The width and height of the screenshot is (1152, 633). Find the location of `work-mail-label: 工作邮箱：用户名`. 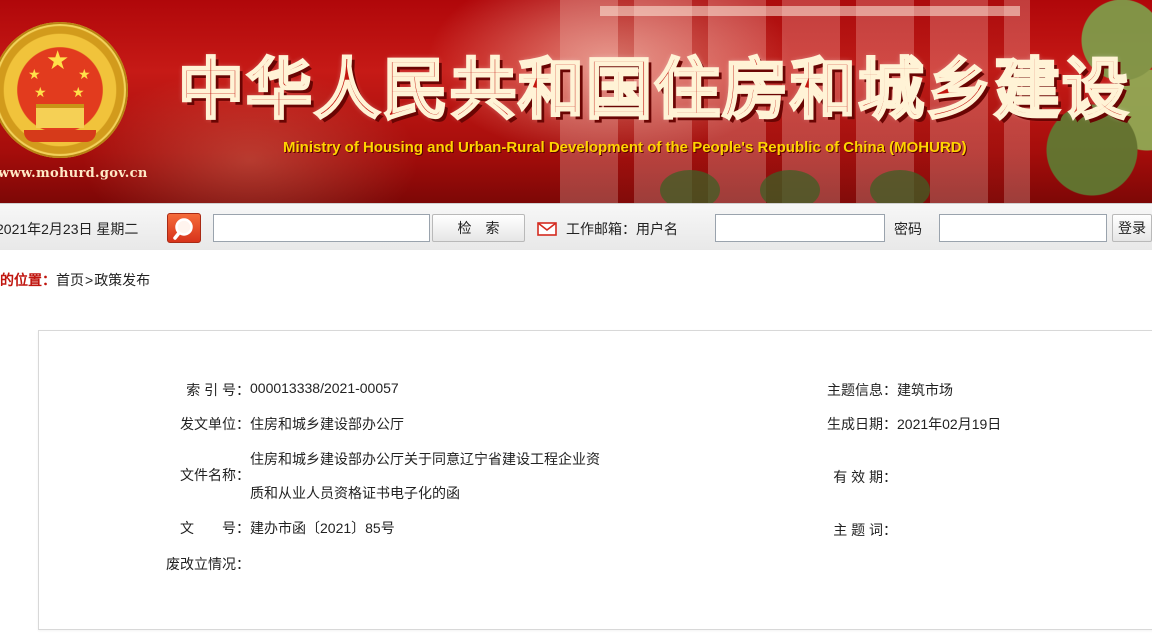

work-mail-label: 工作邮箱：用户名 is located at coordinates (622, 229).